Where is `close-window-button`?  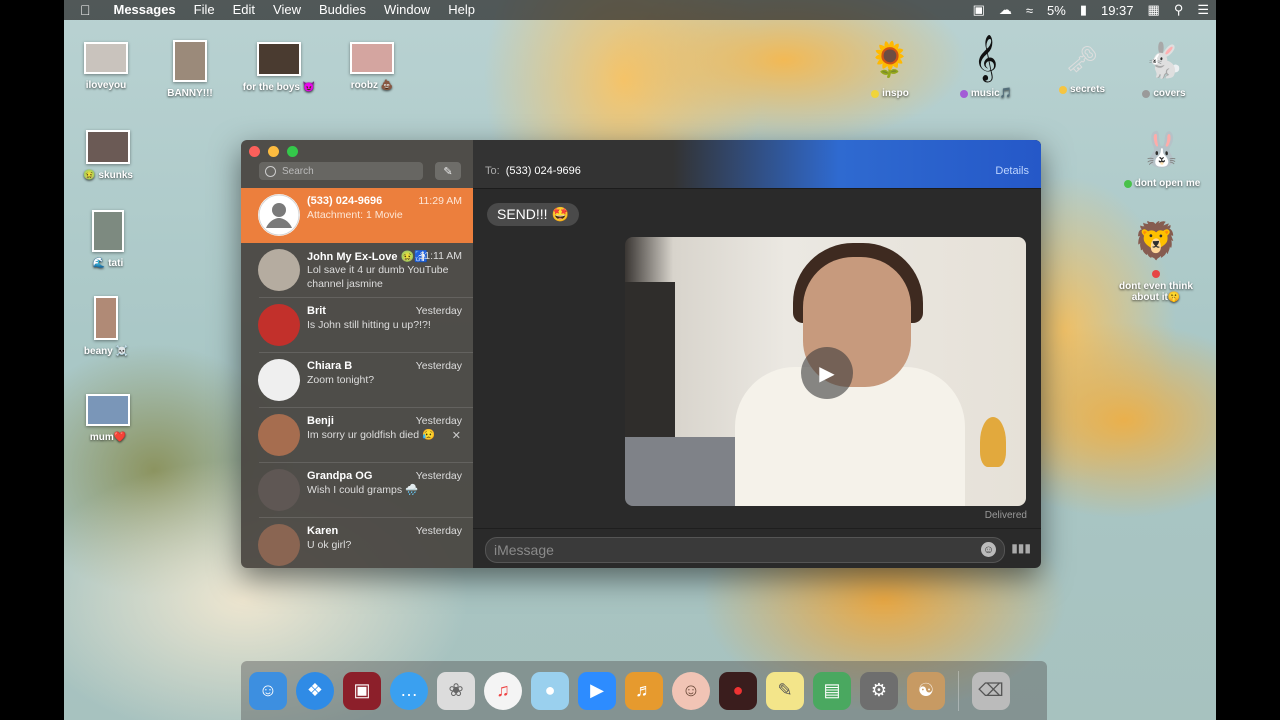 close-window-button is located at coordinates (254, 151).